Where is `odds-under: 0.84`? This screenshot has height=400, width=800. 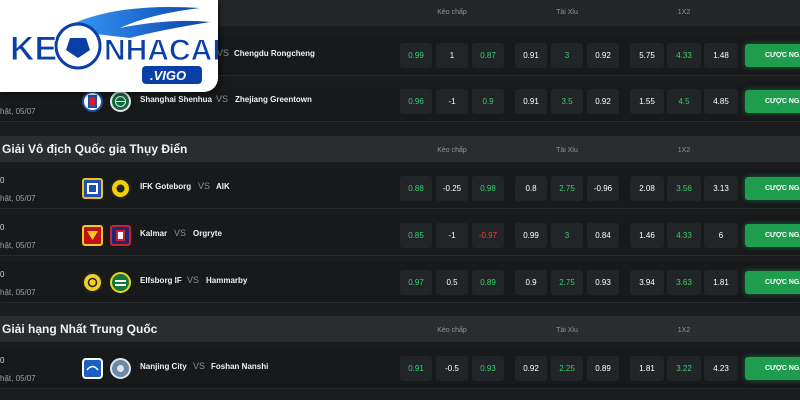 odds-under: 0.84 is located at coordinates (603, 235).